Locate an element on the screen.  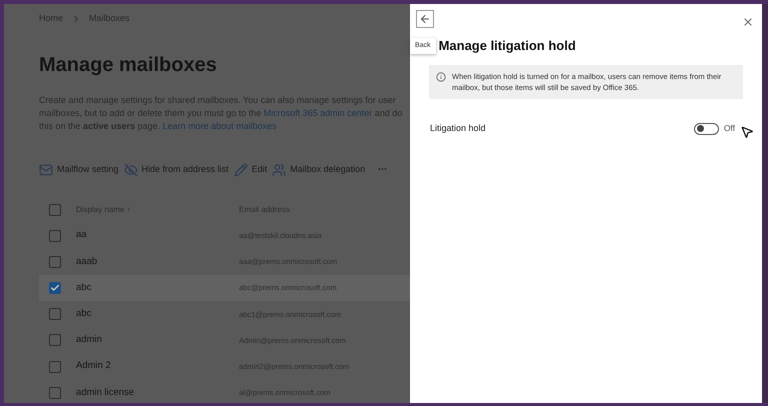
back-button is located at coordinates (425, 19).